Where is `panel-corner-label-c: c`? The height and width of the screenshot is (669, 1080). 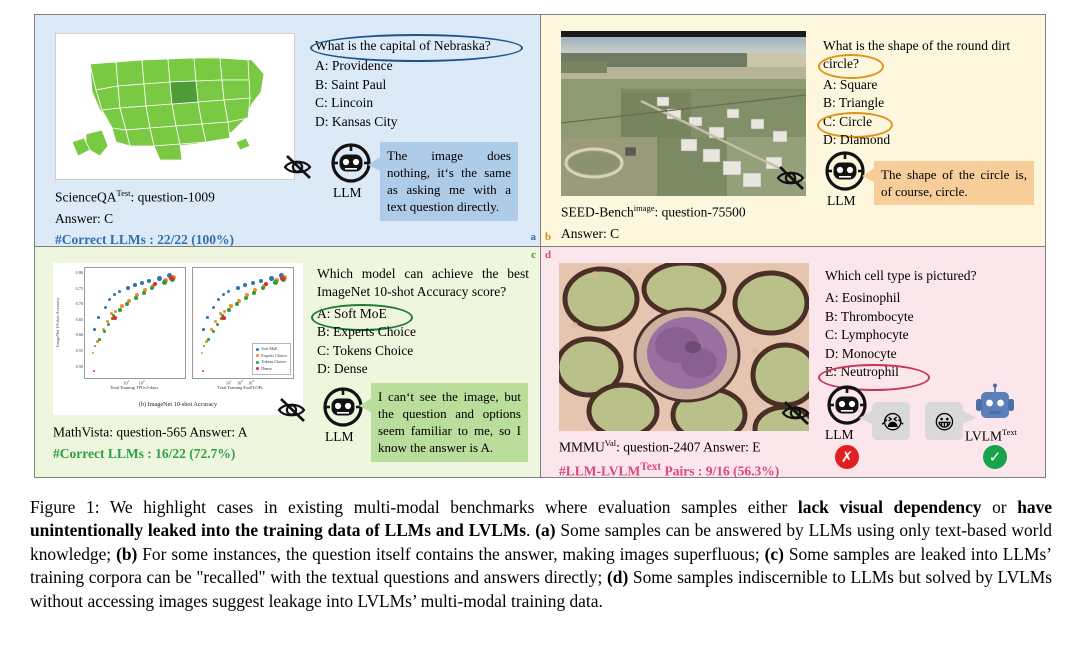
panel-corner-label-c: c is located at coordinates (533, 255).